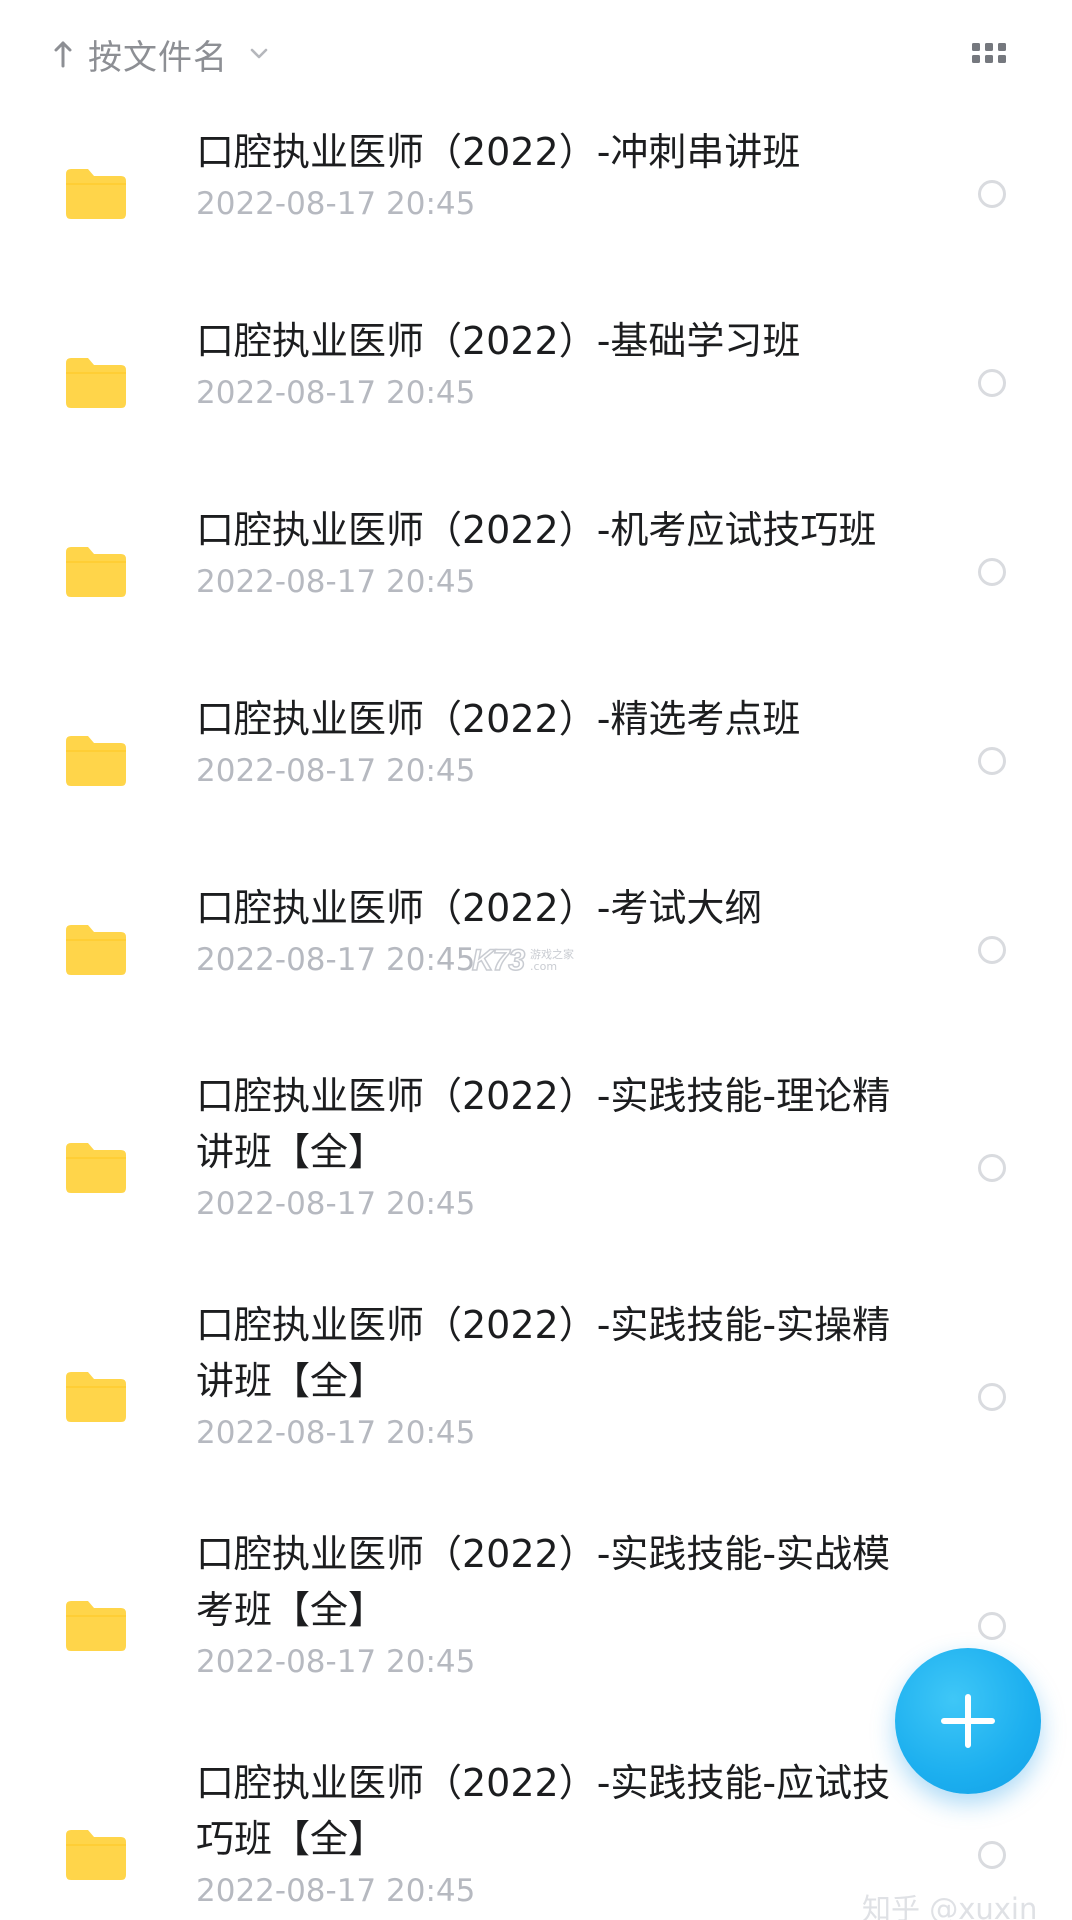  What do you see at coordinates (498, 152) in the screenshot?
I see `file-name: 口腔执业医师（2022）-冲刺串讲班` at bounding box center [498, 152].